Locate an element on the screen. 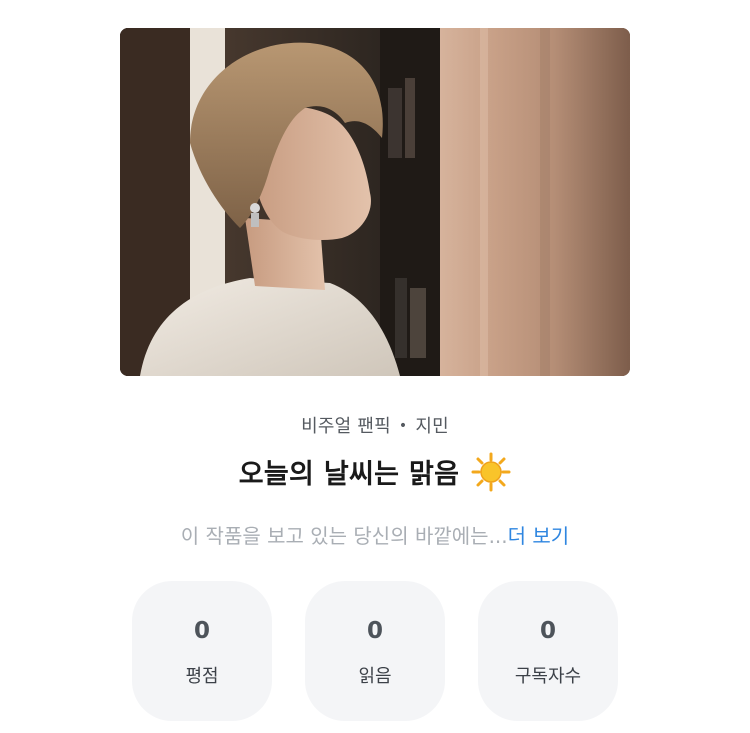 This screenshot has height=733, width=750. stat-reads-value: 0 is located at coordinates (374, 631).